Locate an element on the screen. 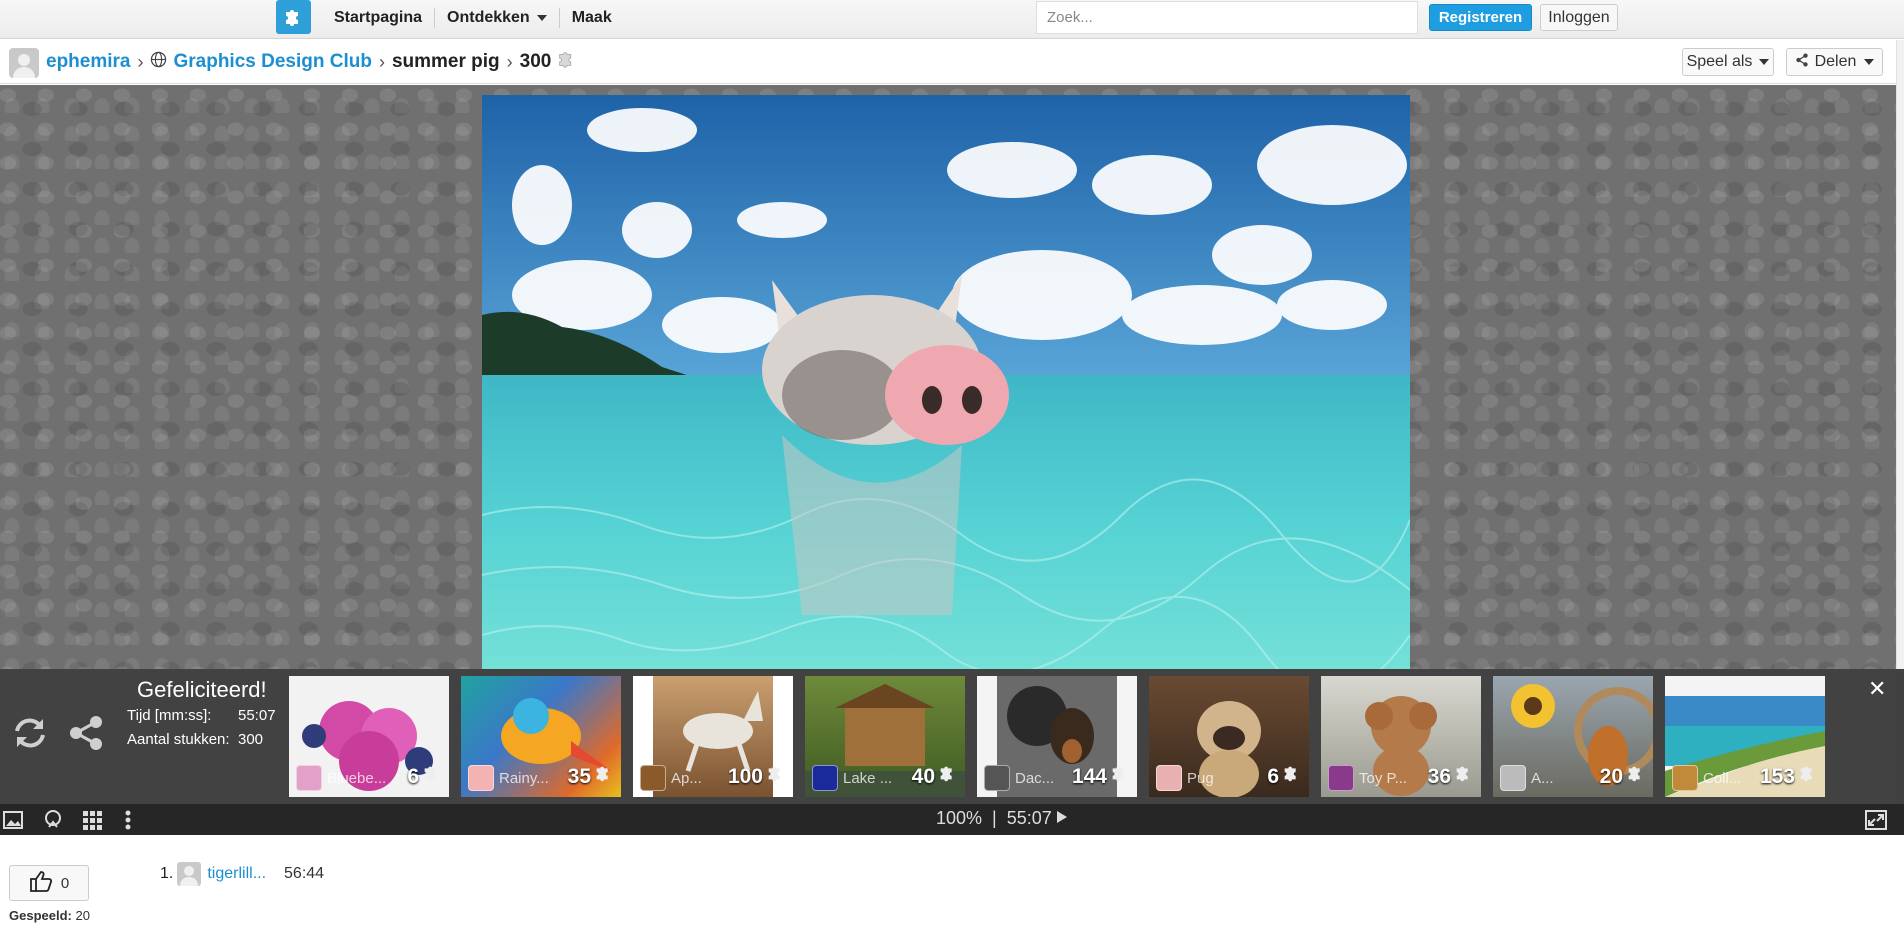 The width and height of the screenshot is (1904, 948). share-dropdown: Delen is located at coordinates (1834, 62).